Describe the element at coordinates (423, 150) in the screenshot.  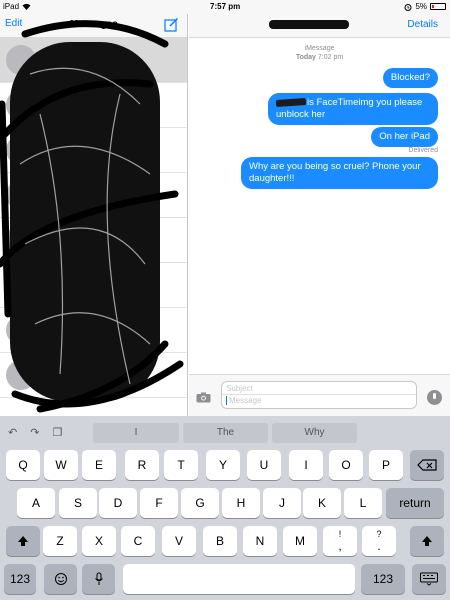
I see `delivered-status: Delivered` at that location.